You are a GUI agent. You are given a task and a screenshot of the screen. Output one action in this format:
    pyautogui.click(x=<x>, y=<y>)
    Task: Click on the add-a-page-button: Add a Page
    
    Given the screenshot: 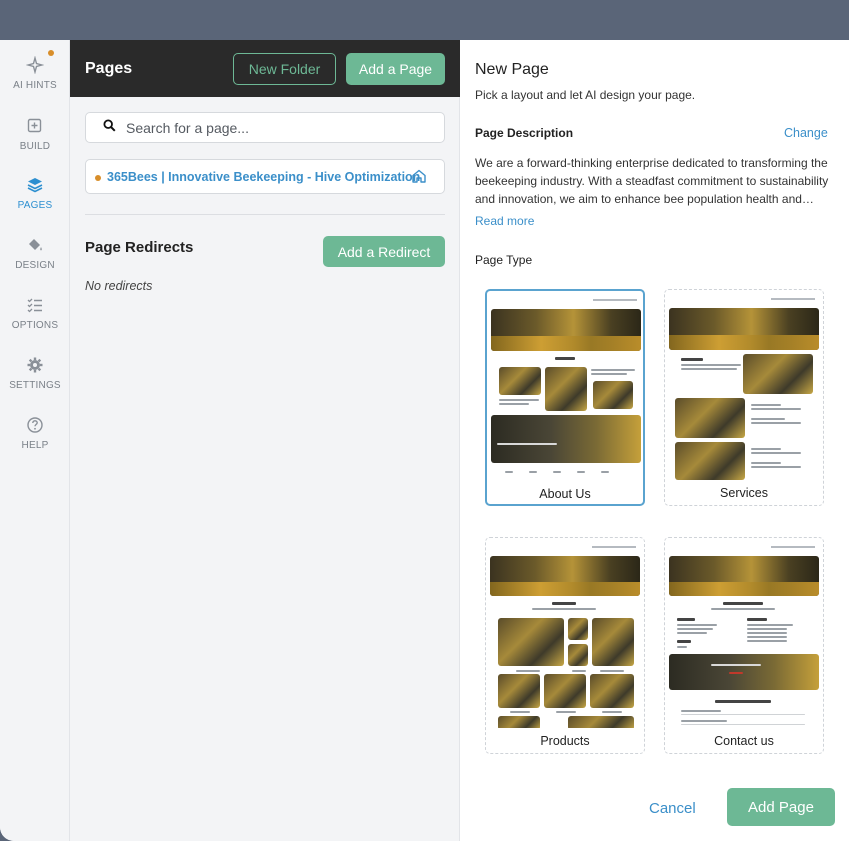 What is the action you would take?
    pyautogui.click(x=395, y=69)
    